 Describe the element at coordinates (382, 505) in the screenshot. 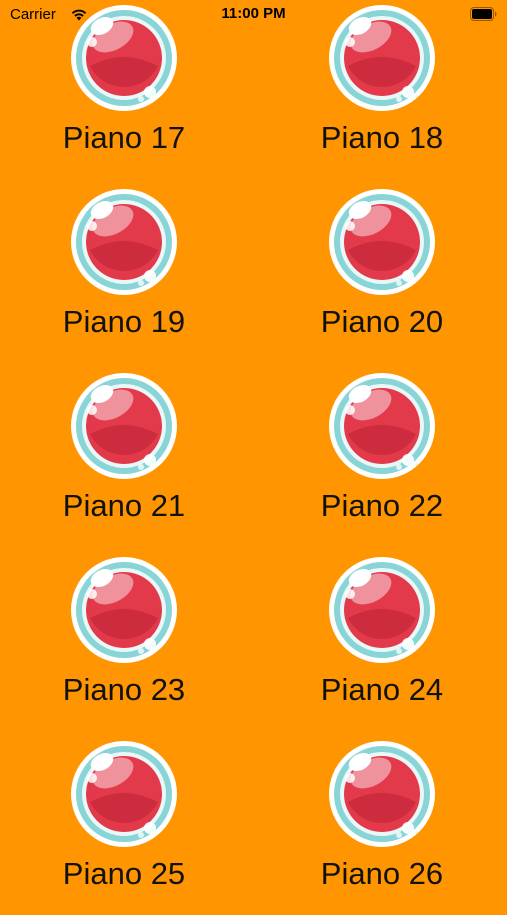

I see `piano-label: Piano 22` at that location.